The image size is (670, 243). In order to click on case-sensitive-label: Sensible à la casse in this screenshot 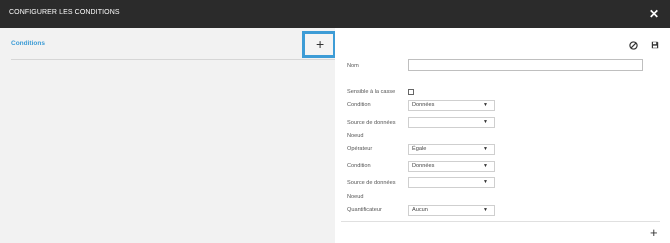, I will do `click(371, 92)`.